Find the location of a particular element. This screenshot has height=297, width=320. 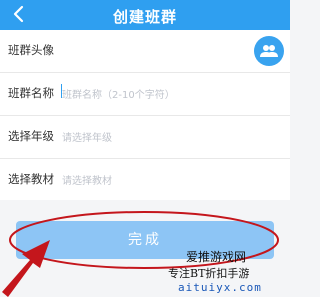

watermark: 爱推游戏网 专注BT折扣手游 aituiyx.com is located at coordinates (228, 272).